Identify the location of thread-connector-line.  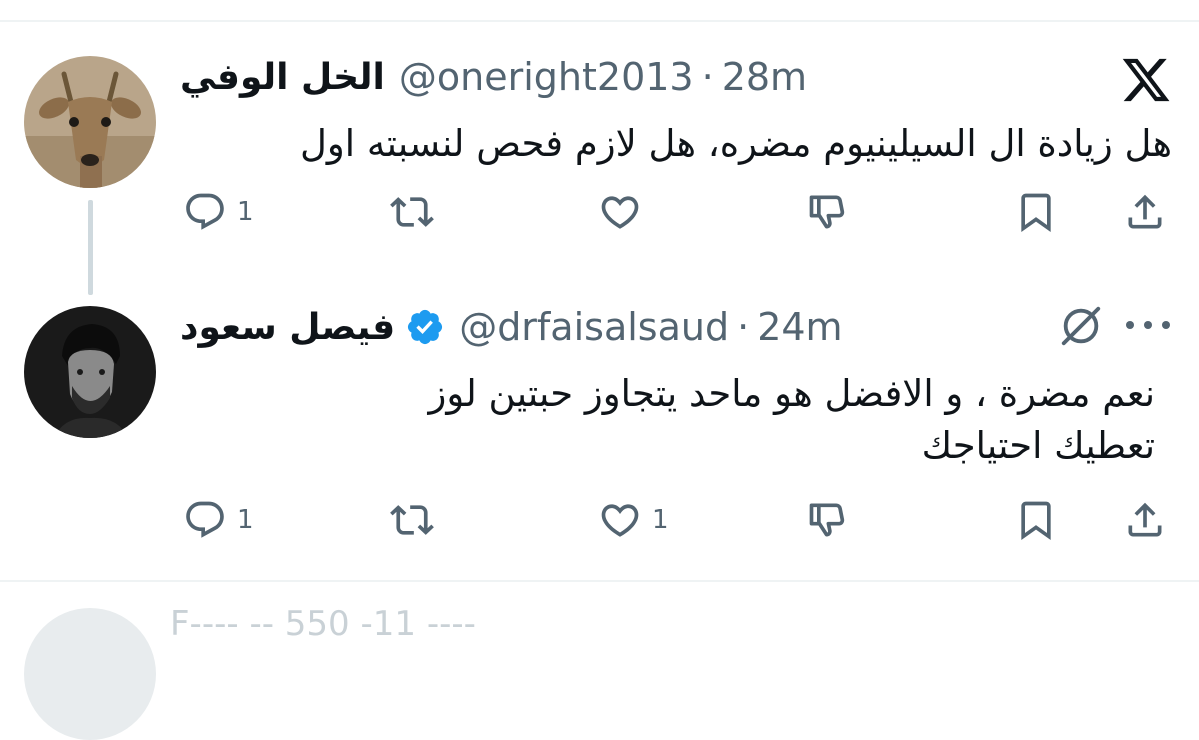
(90, 247).